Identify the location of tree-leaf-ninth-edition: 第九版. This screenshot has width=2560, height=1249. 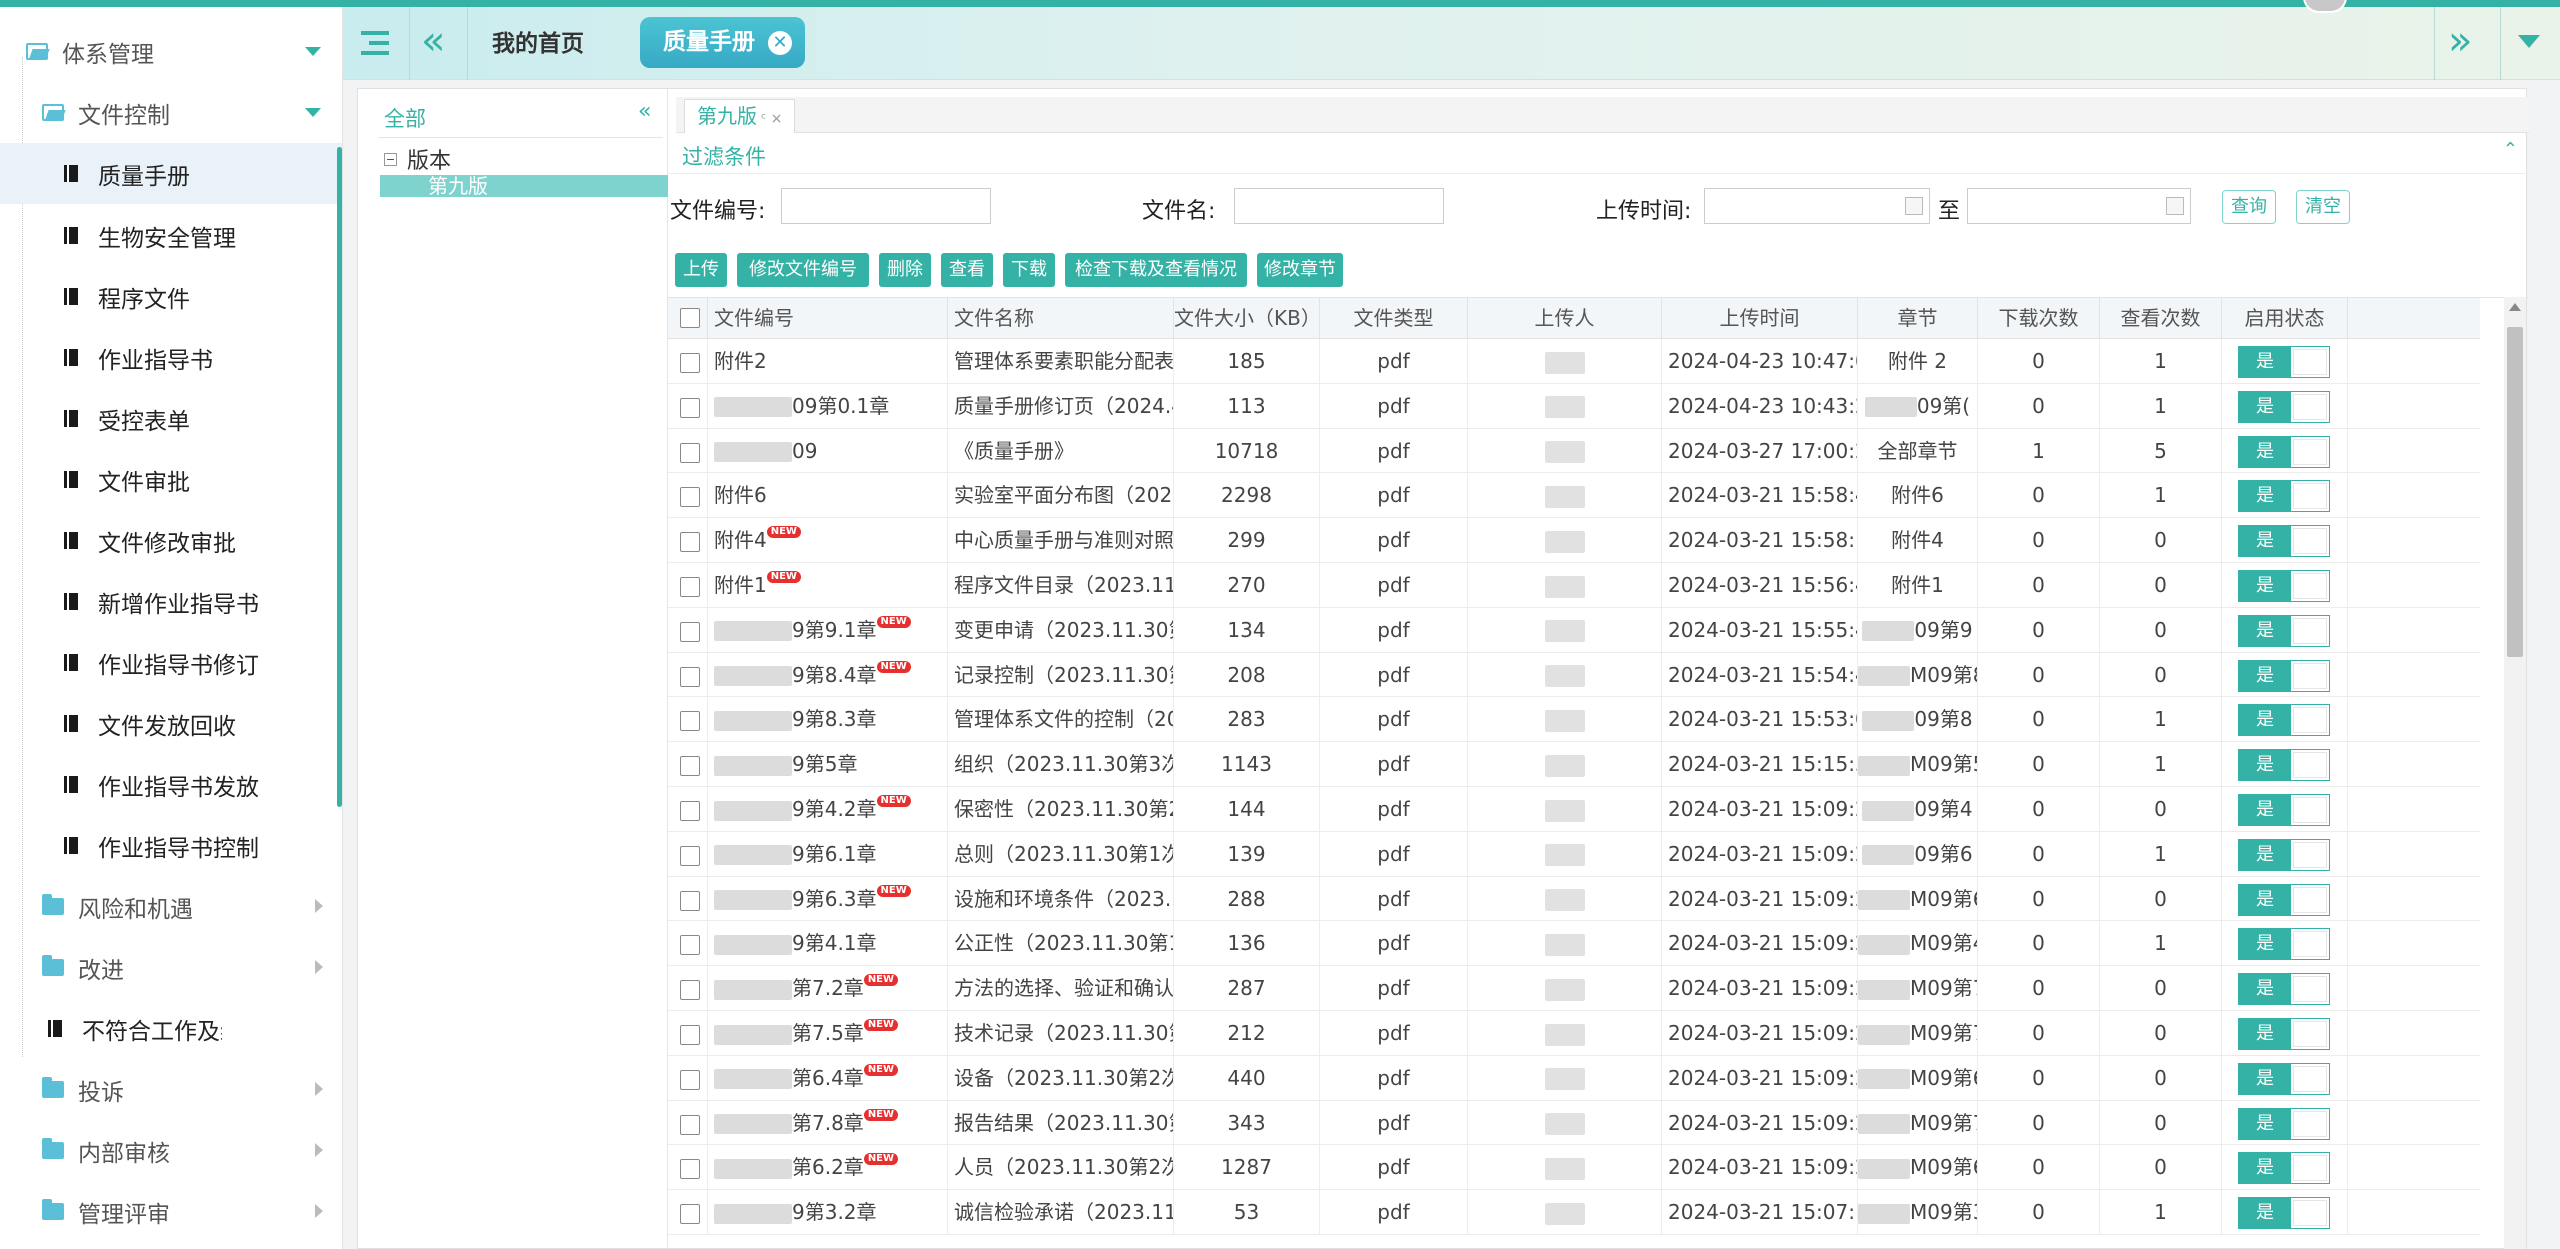
(524, 186).